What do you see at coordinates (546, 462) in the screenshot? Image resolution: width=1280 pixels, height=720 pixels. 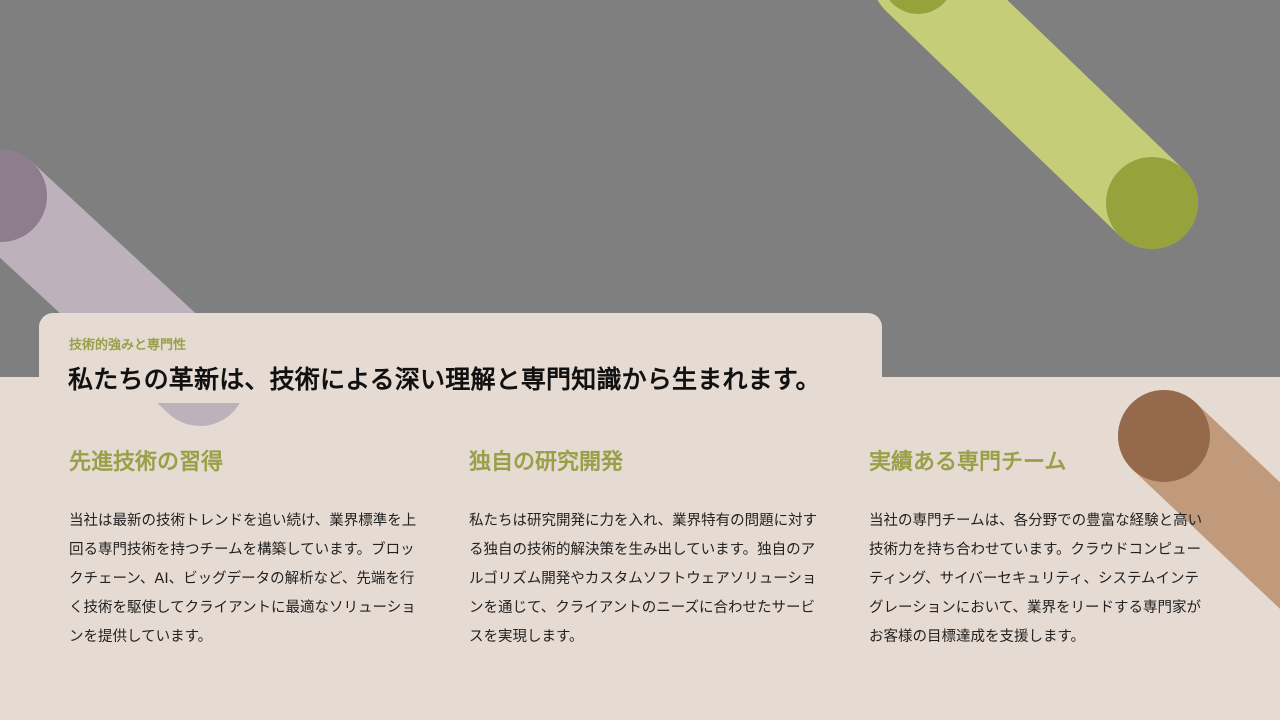 I see `feature-heading: 独自の研究開発` at bounding box center [546, 462].